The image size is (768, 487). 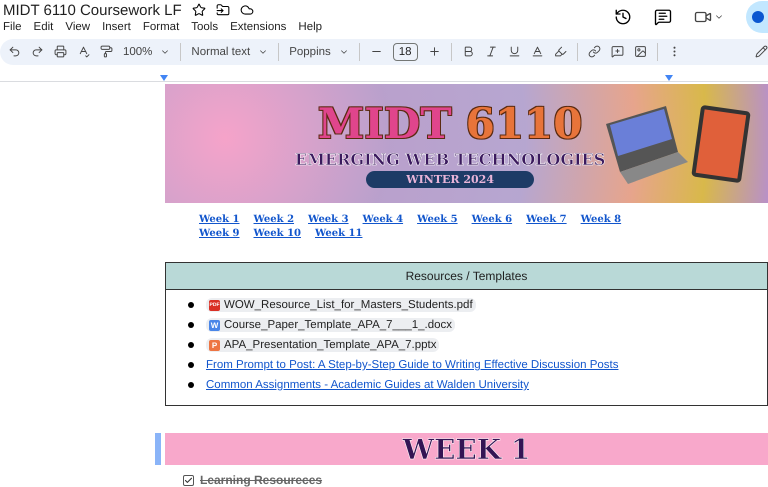 What do you see at coordinates (617, 51) in the screenshot?
I see `add-comment-icon` at bounding box center [617, 51].